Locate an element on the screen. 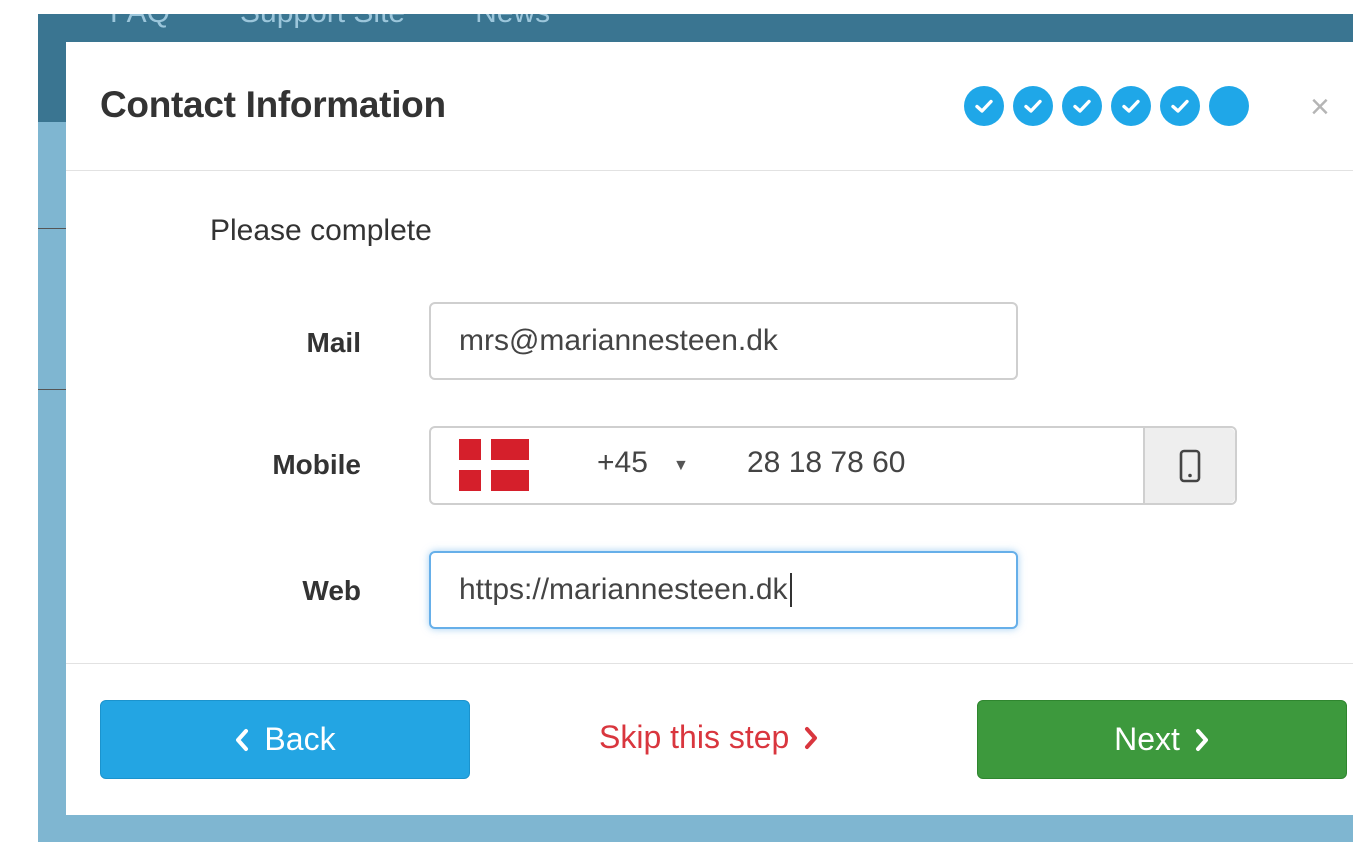 This screenshot has height=842, width=1353. caret-down-icon: ▼ is located at coordinates (681, 466).